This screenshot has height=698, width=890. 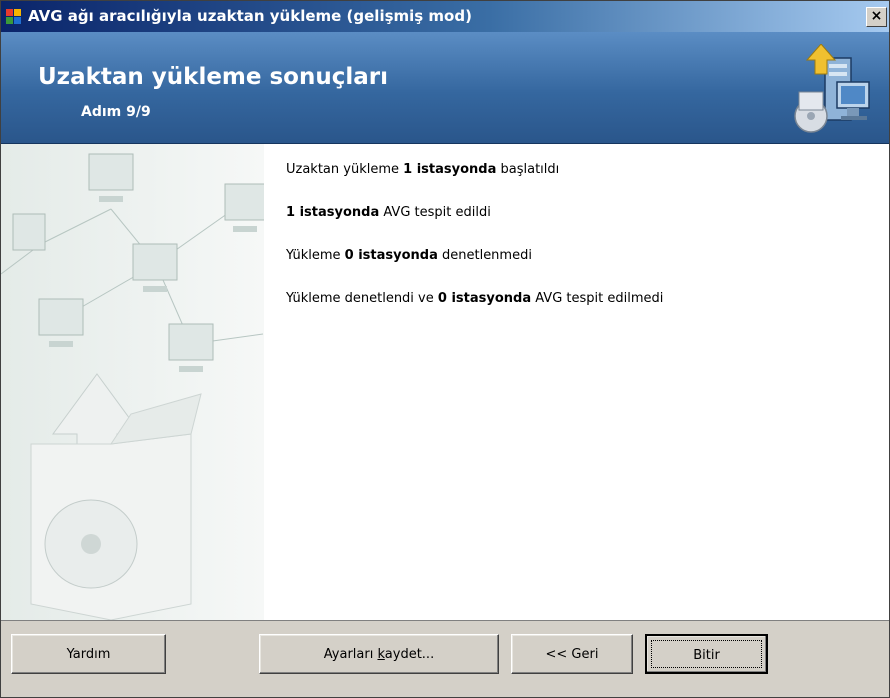 What do you see at coordinates (388, 212) in the screenshot?
I see `result-avg-detected: 1 istasyonda AVG tespit edildi` at bounding box center [388, 212].